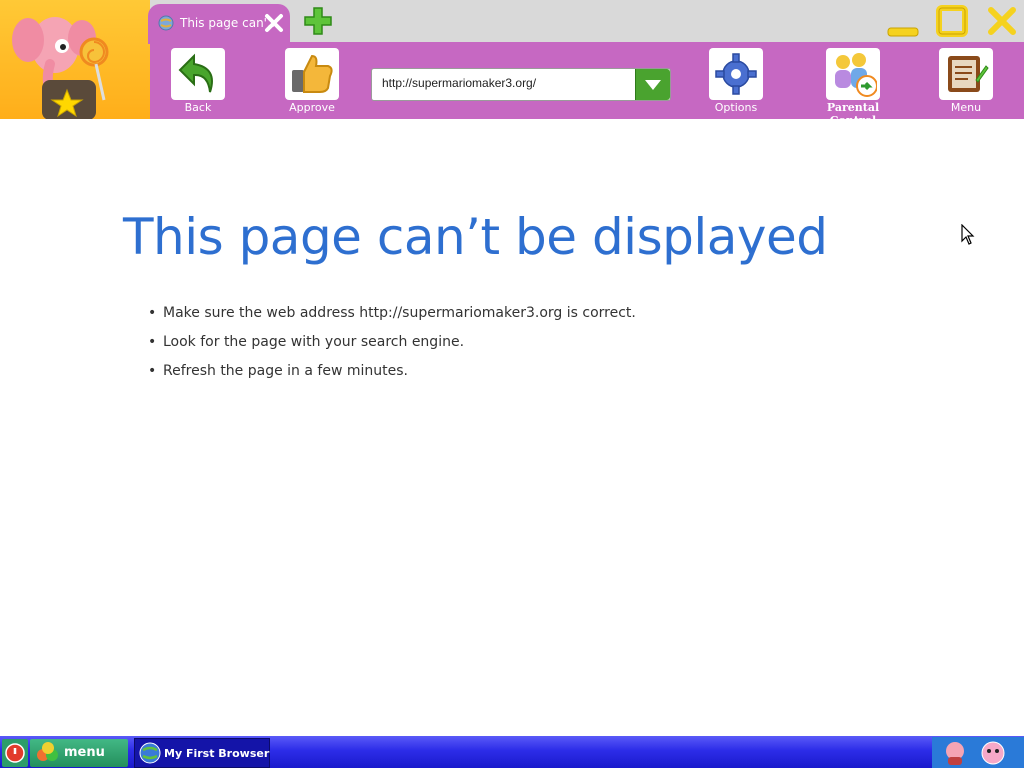  I want to click on mascot-tray-icon, so click(955, 753).